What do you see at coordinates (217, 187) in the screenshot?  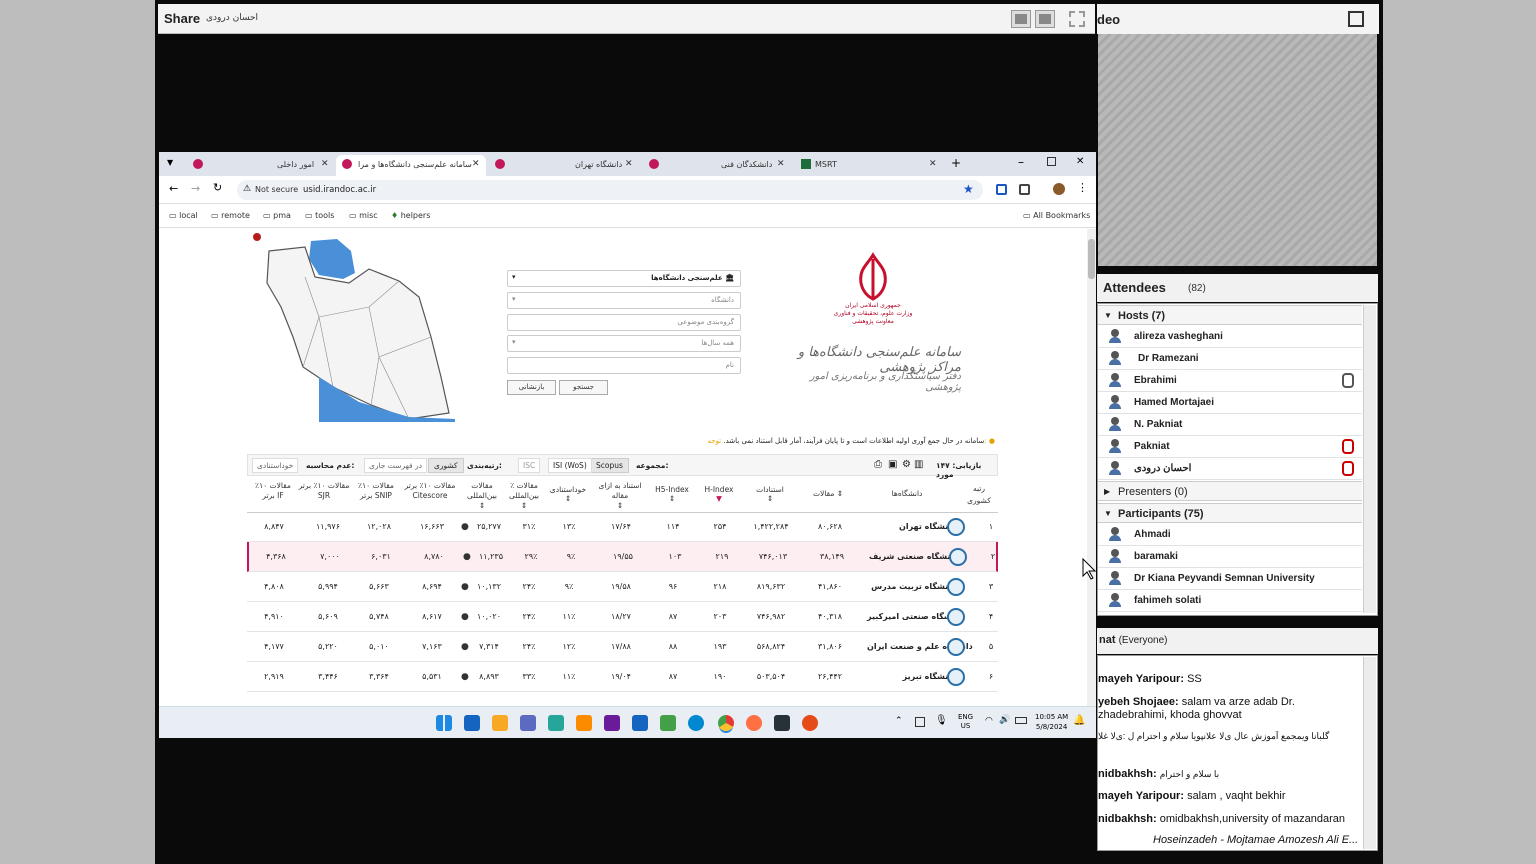 I see `reload-icon: ↻` at bounding box center [217, 187].